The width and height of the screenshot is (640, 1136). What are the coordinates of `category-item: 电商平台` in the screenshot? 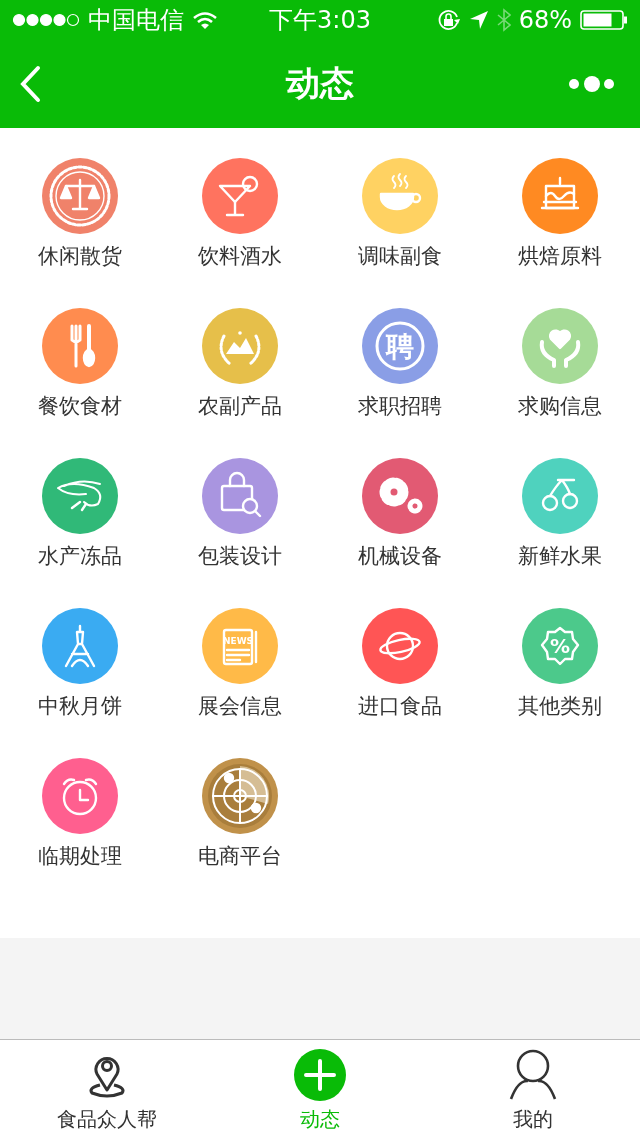 It's located at (240, 833).